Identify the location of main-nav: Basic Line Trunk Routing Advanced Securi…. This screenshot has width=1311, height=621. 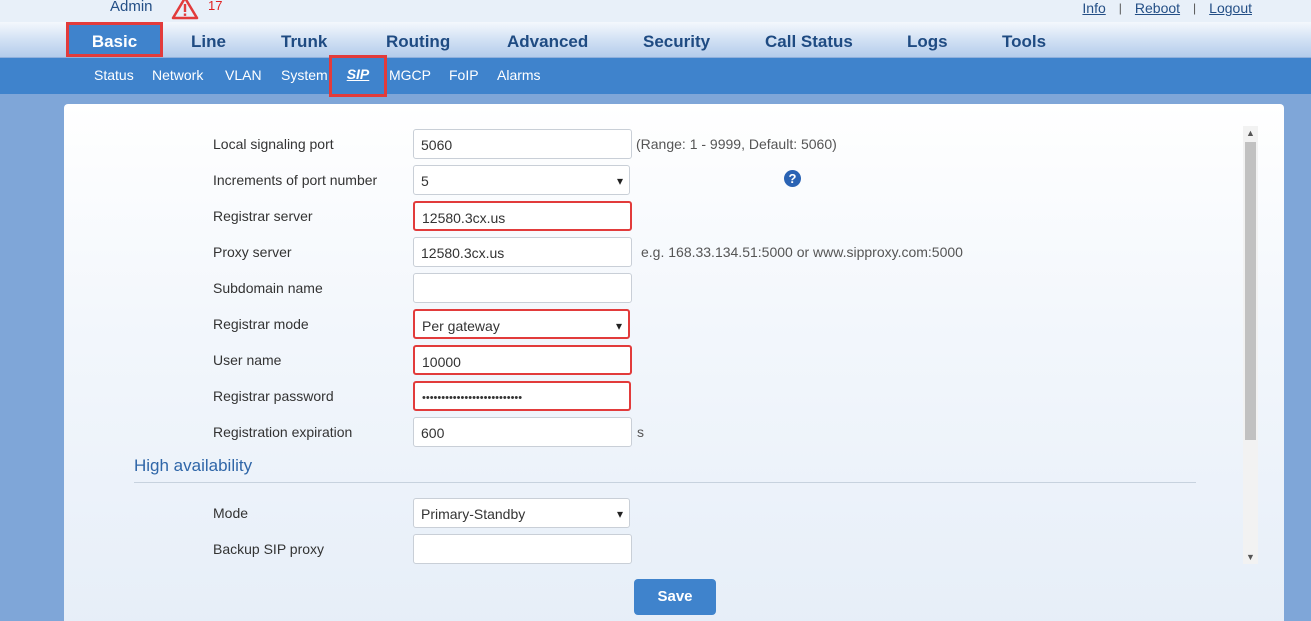
(655, 40).